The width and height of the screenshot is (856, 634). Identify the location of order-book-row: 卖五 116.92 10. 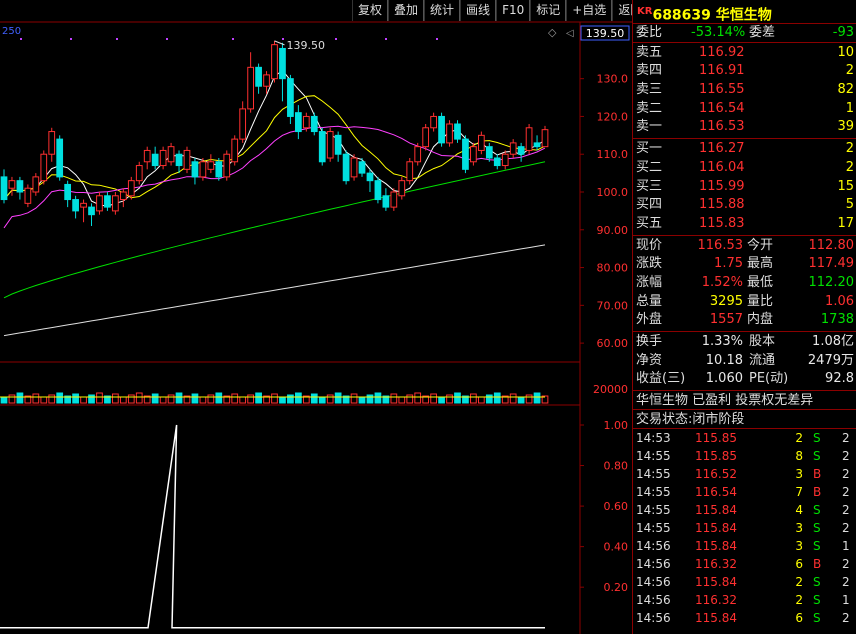
(744, 53).